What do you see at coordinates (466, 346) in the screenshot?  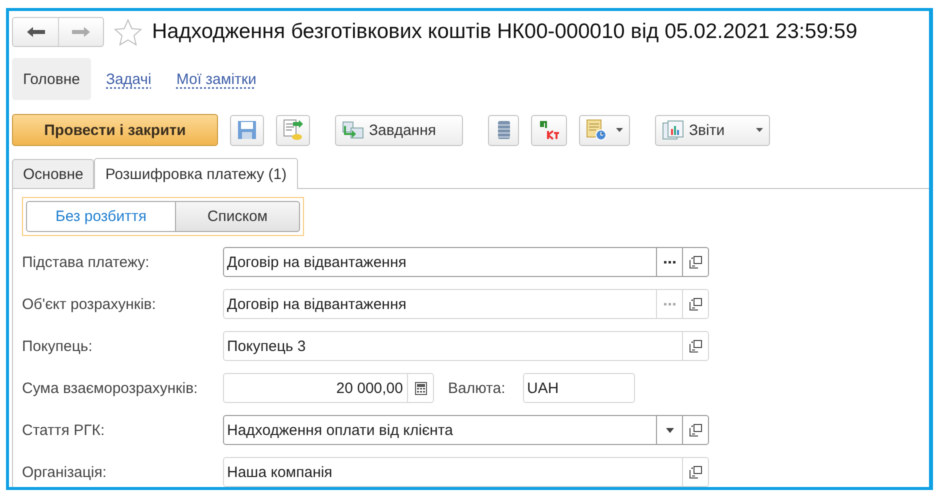 I see `input-field: Покупець 3` at bounding box center [466, 346].